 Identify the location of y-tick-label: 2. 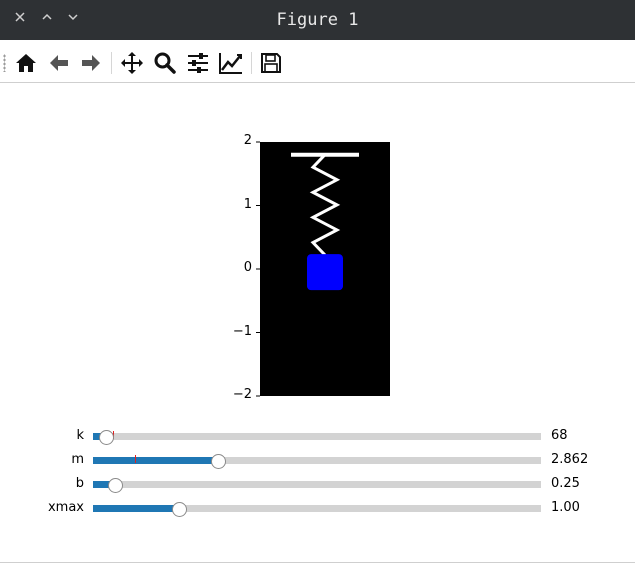
(247, 140).